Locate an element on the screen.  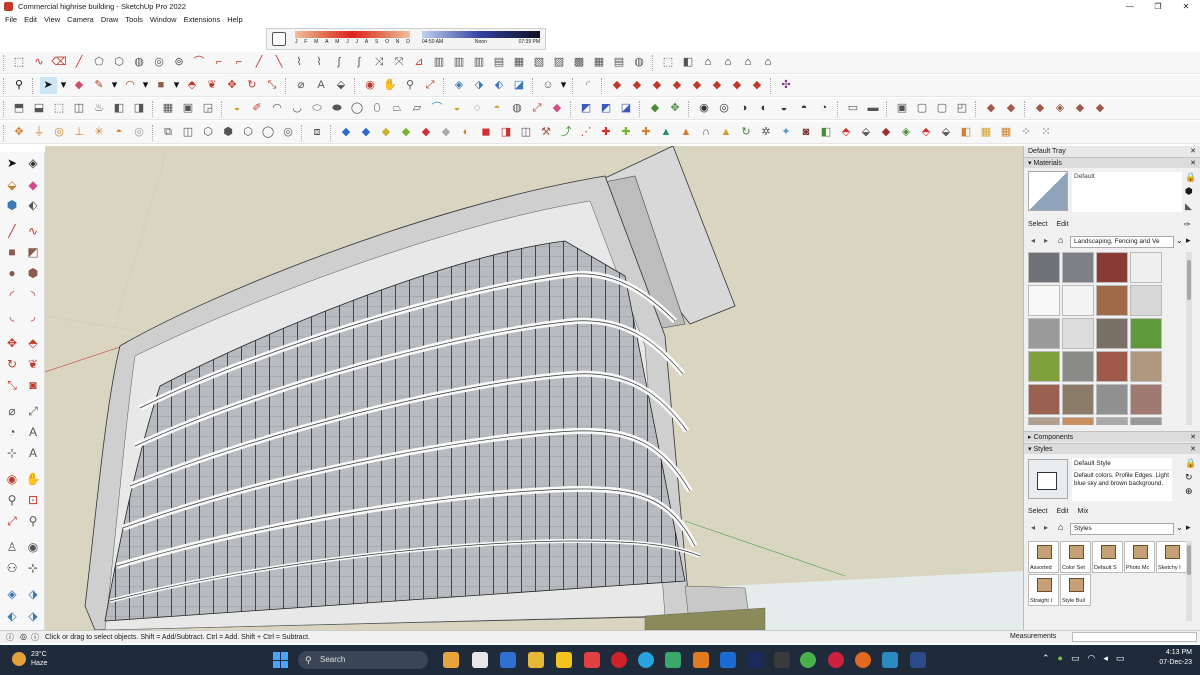
stairs-icon: ▦ is located at coordinates (519, 62).